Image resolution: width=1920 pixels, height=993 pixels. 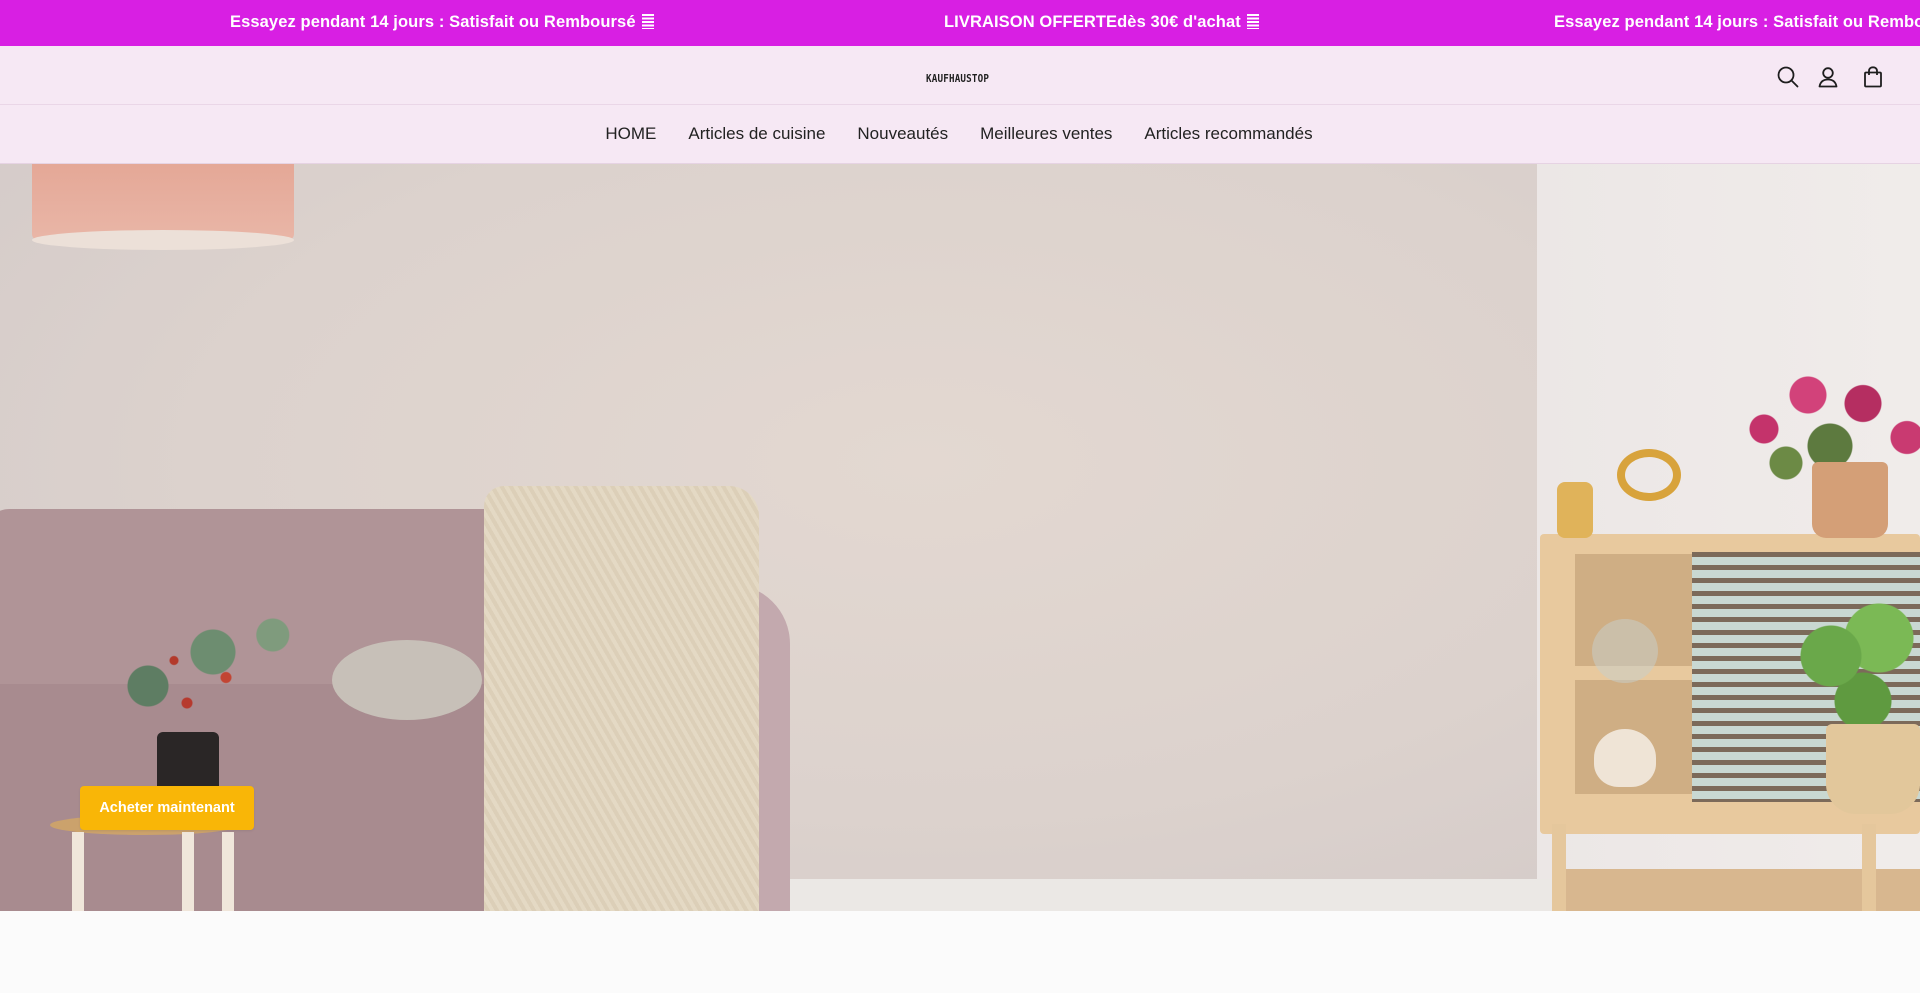 I want to click on hero-image-eucalyptus, so click(x=200, y=669).